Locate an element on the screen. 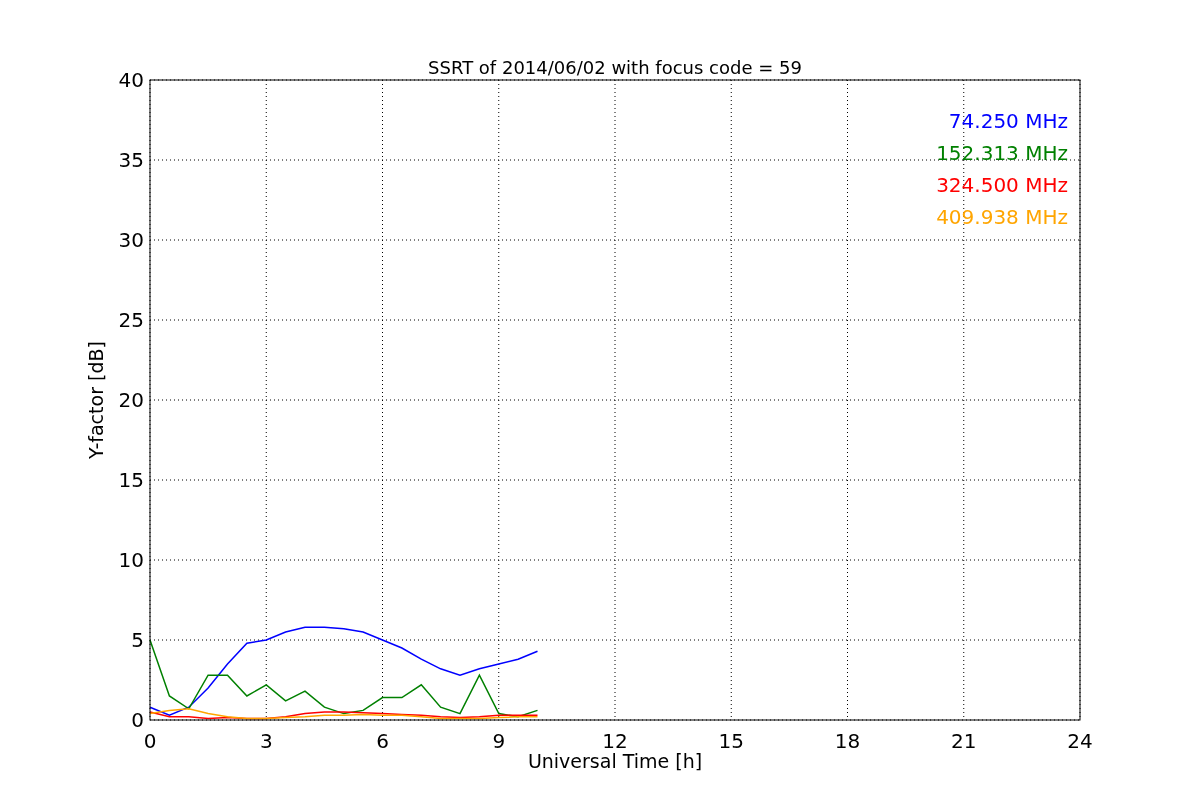  y-tick-label: 0 is located at coordinates (137, 720).